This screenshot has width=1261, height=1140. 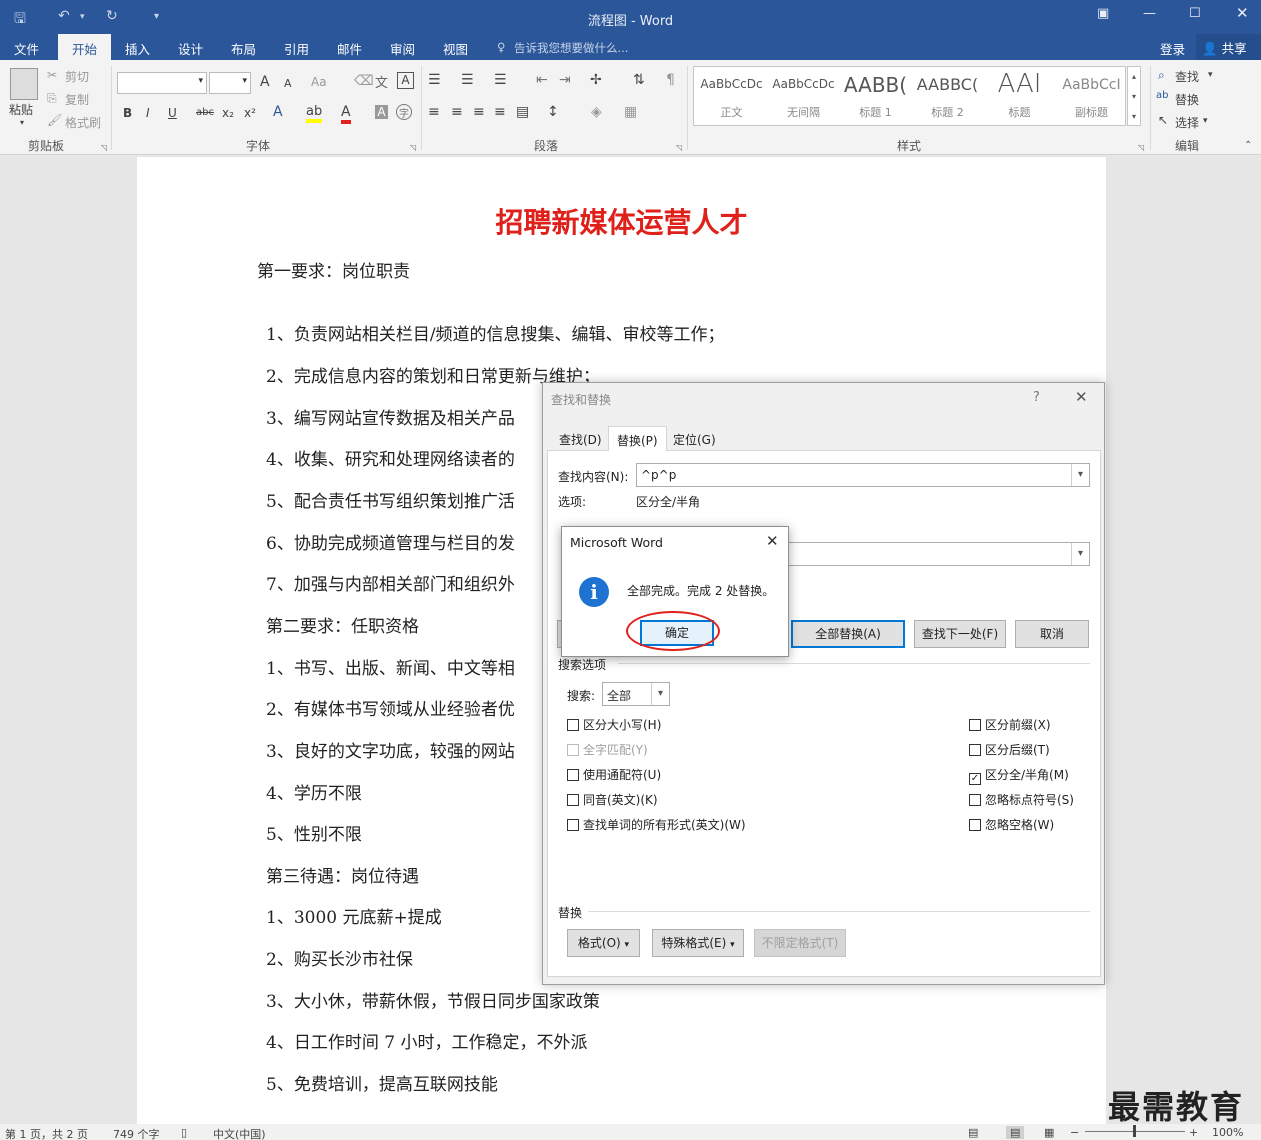 What do you see at coordinates (1187, 122) in the screenshot?
I see `select-button: 选择` at bounding box center [1187, 122].